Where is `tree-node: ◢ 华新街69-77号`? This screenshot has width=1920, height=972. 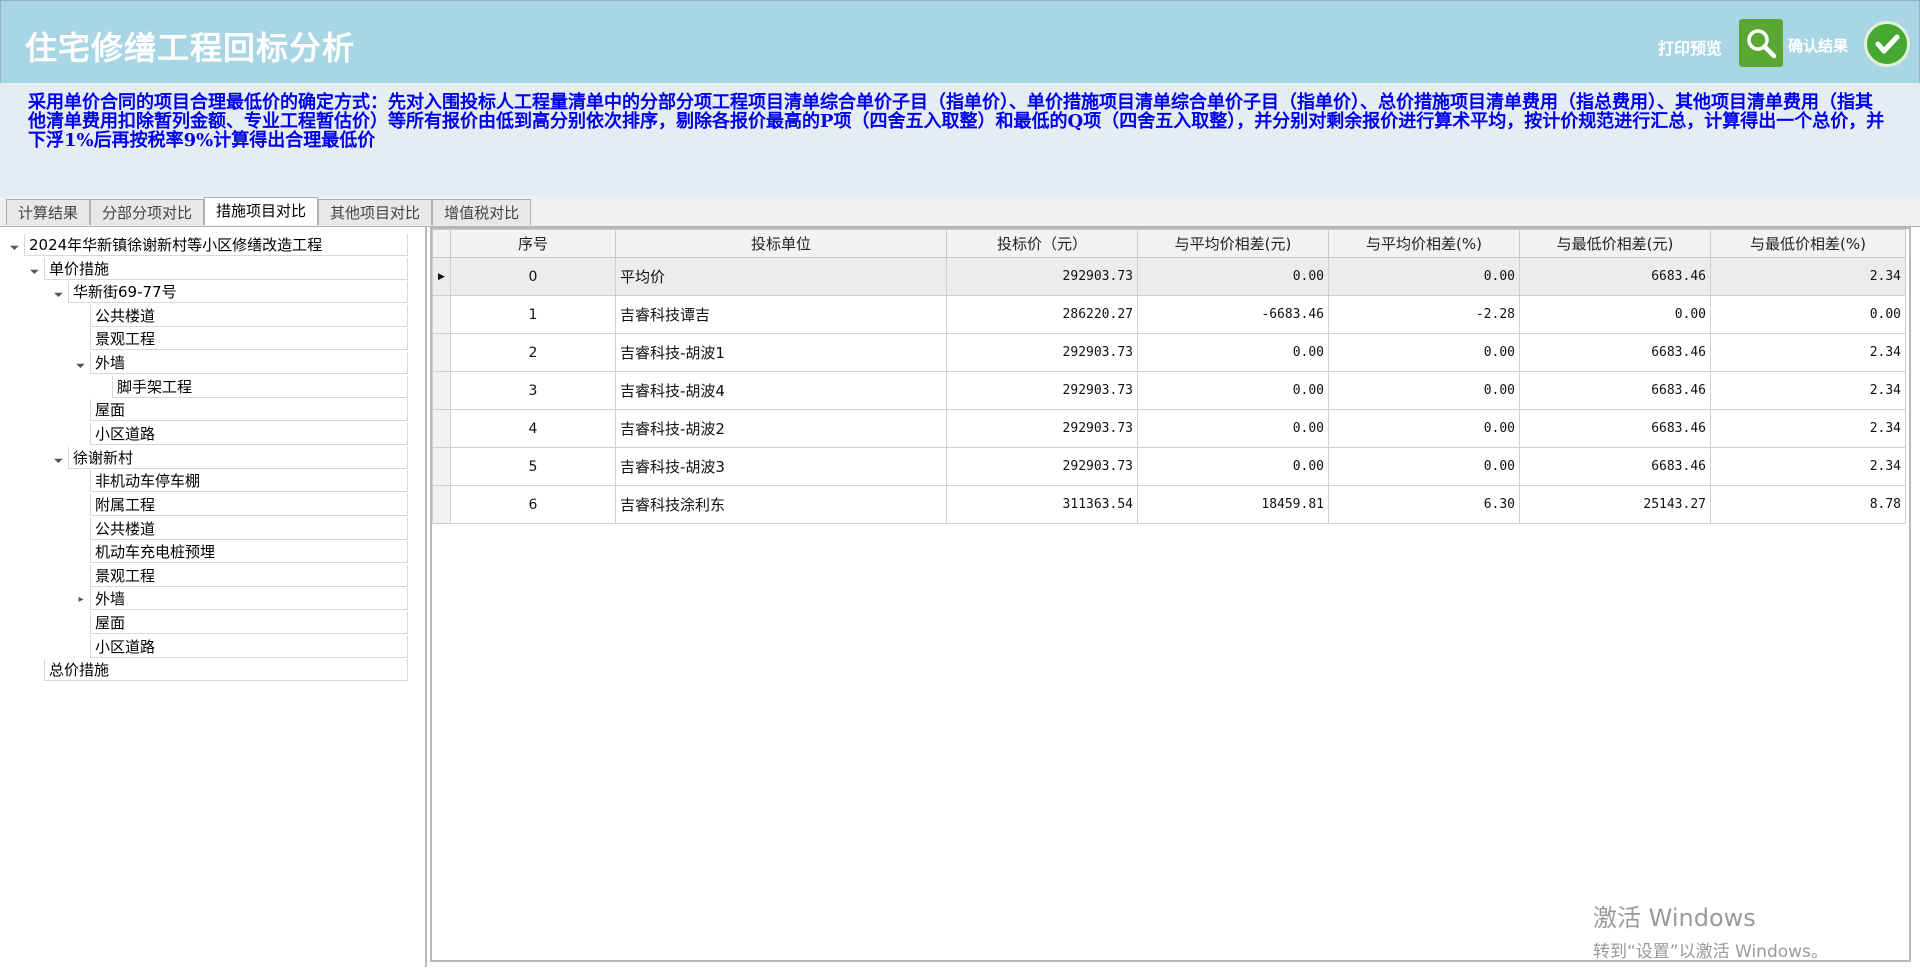
tree-node: ◢ 华新街69-77号 is located at coordinates (230, 292).